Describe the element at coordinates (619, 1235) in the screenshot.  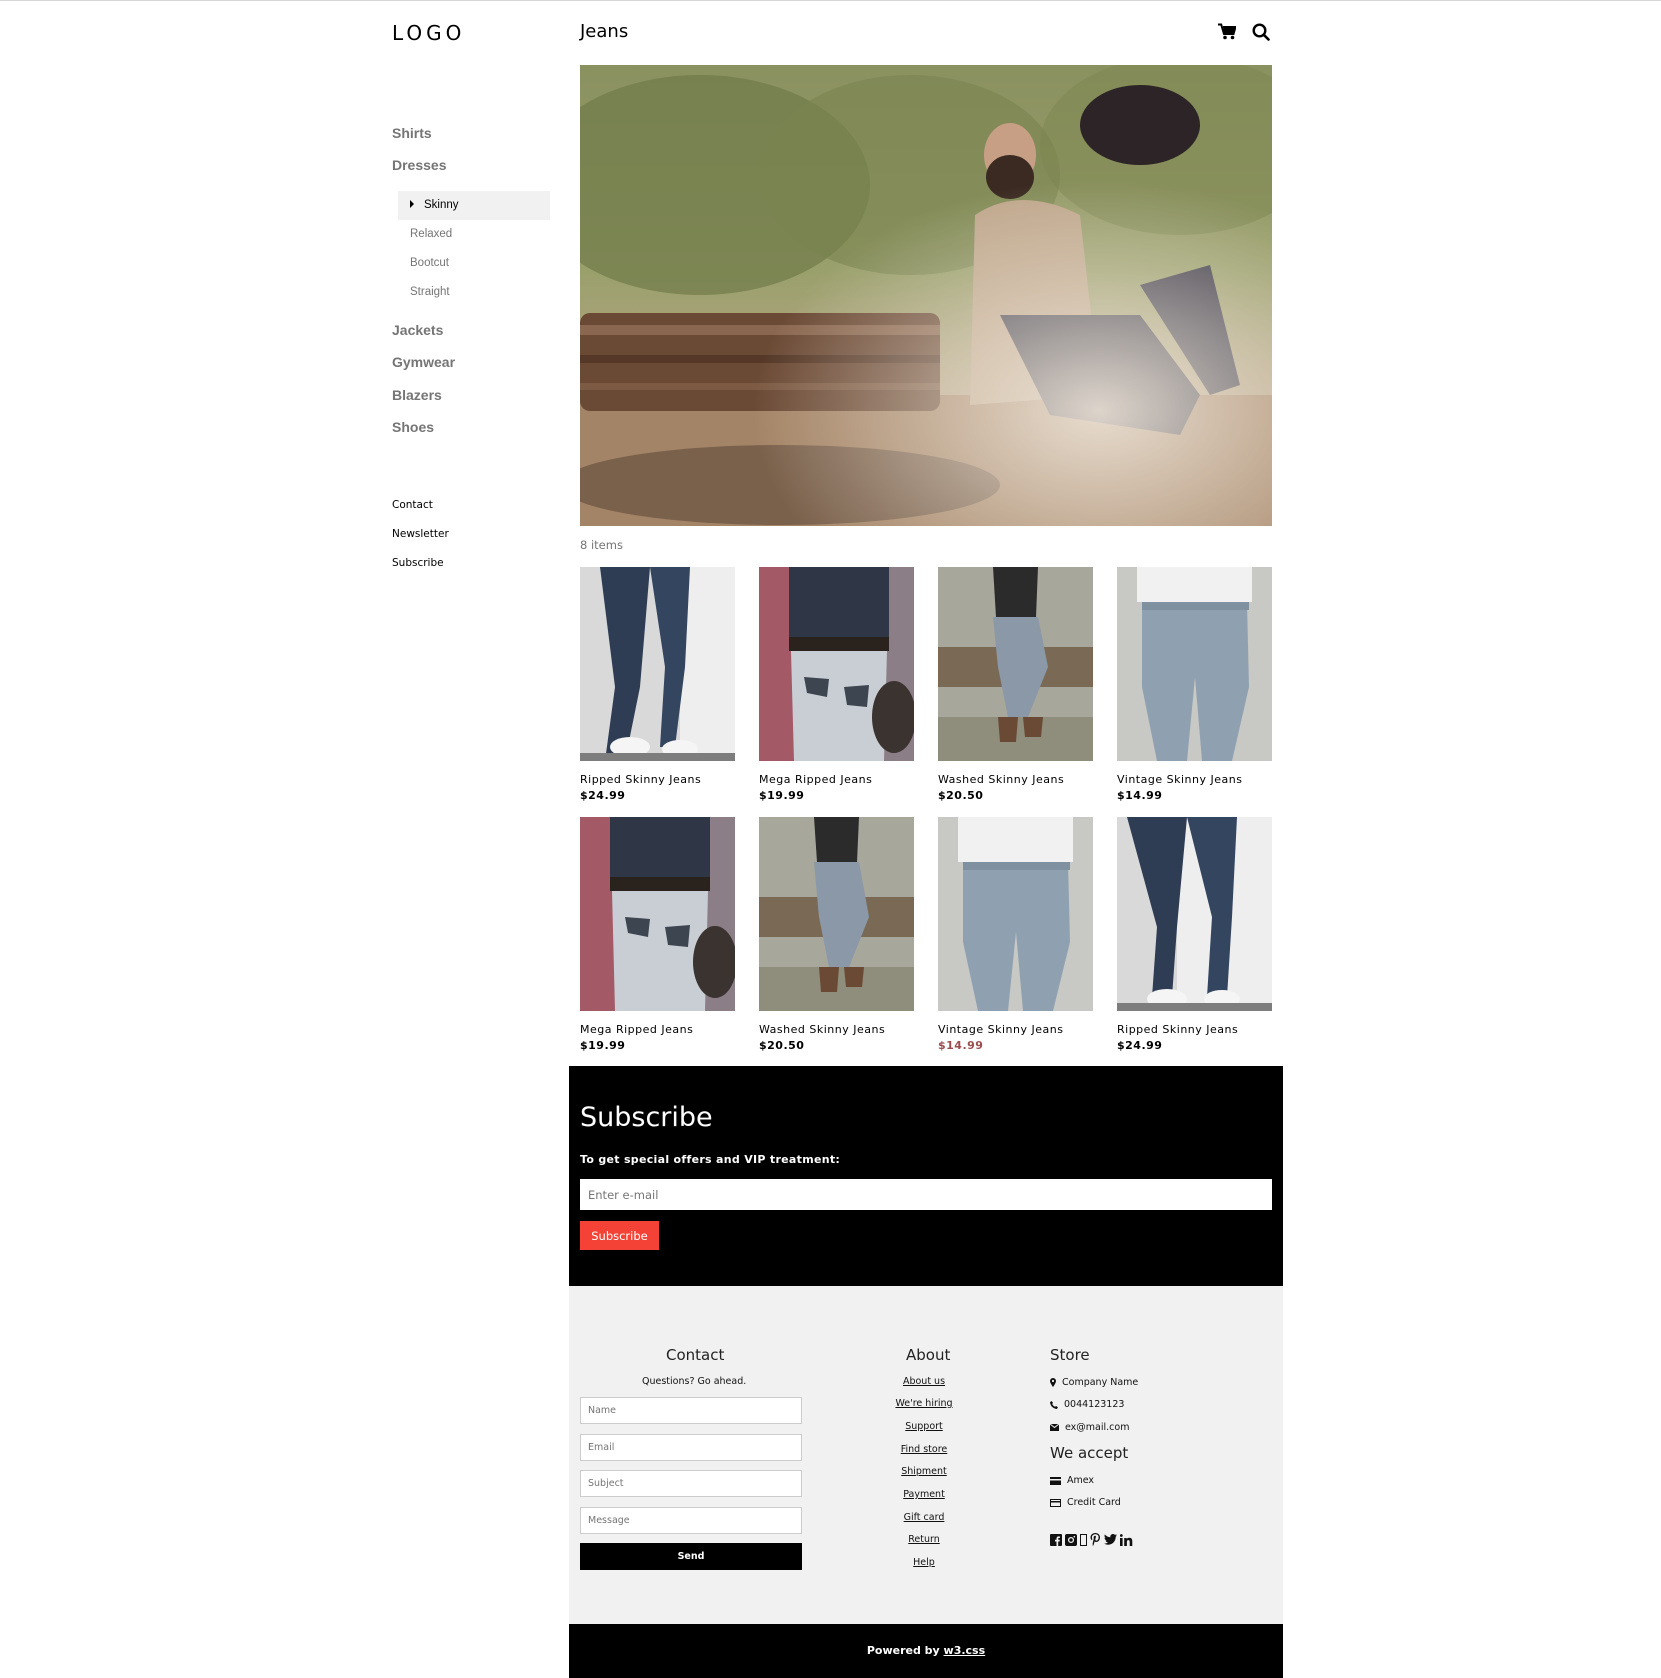
I see `subscribe-button: Subscribe` at that location.